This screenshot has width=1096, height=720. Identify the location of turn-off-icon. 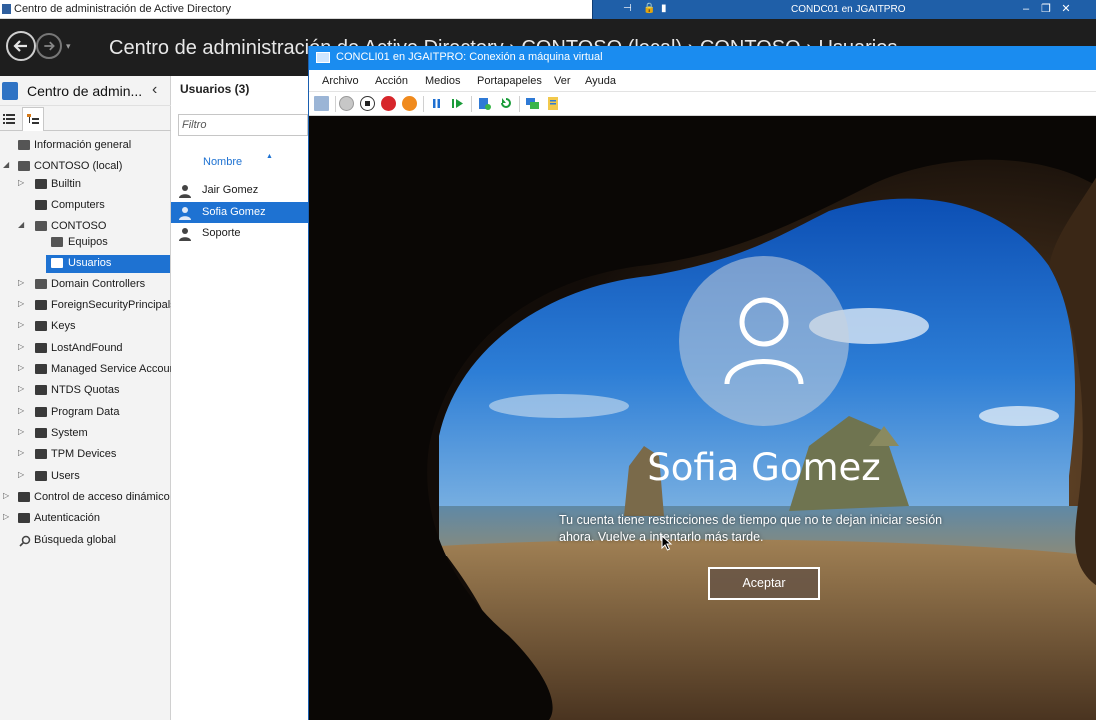
(367, 103).